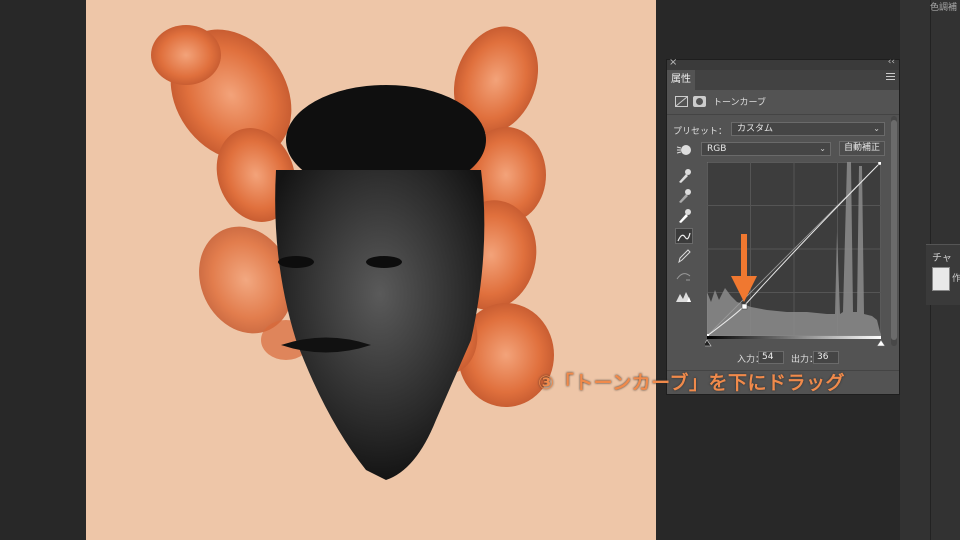  Describe the element at coordinates (783, 80) in the screenshot. I see `panel-tab-bar: 属性` at that location.